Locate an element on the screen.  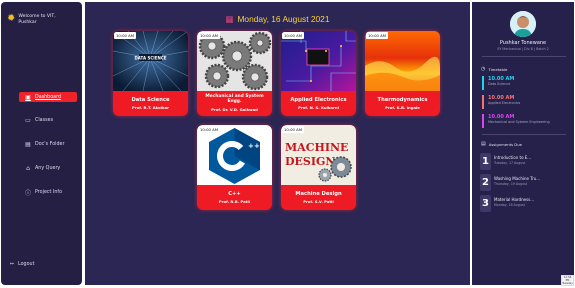
sidebar-item-label: Classes is located at coordinates (44, 120).